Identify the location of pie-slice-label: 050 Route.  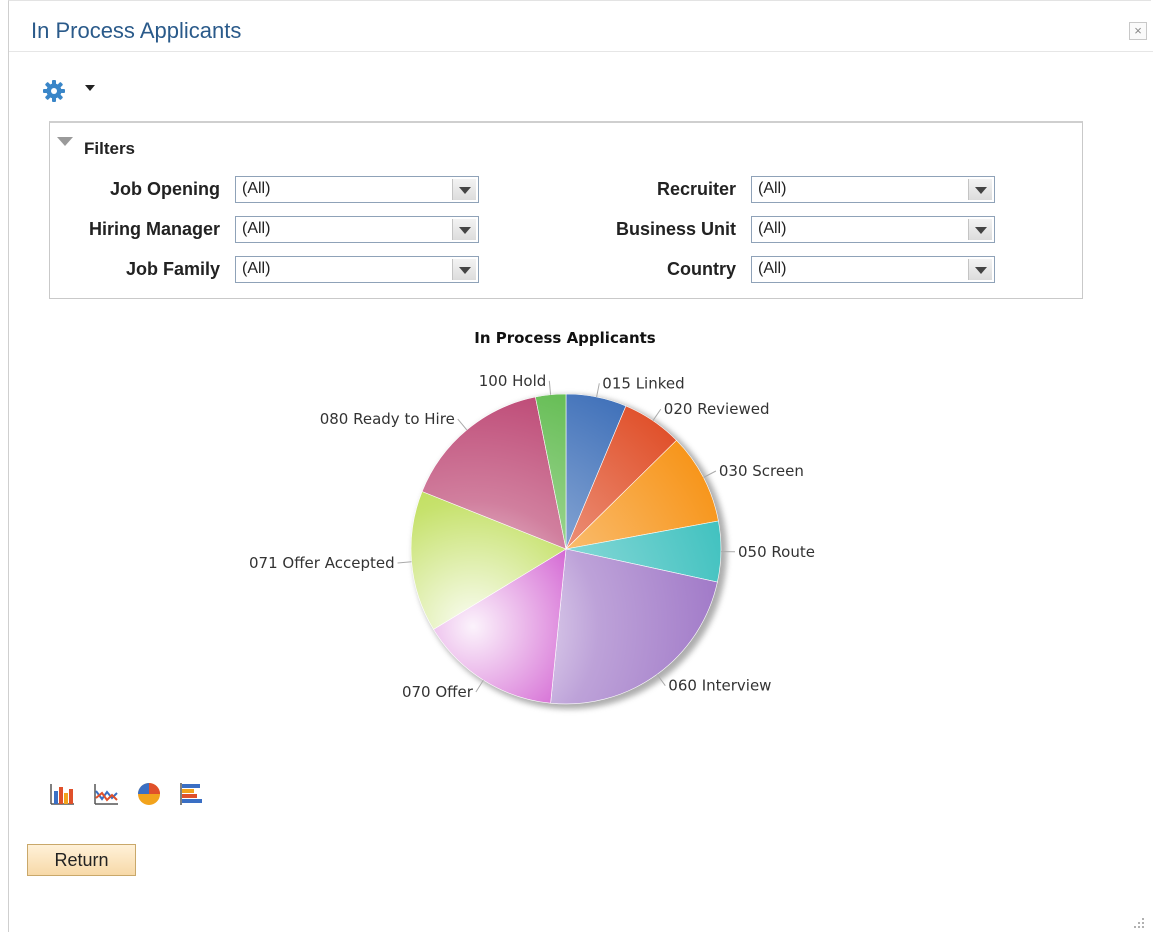
(776, 552).